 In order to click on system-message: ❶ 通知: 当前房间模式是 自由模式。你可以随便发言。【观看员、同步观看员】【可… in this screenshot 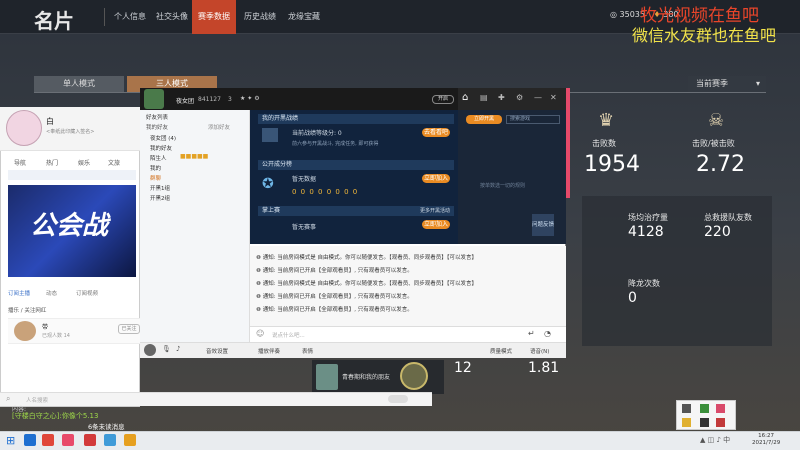, I will do `click(366, 283)`.